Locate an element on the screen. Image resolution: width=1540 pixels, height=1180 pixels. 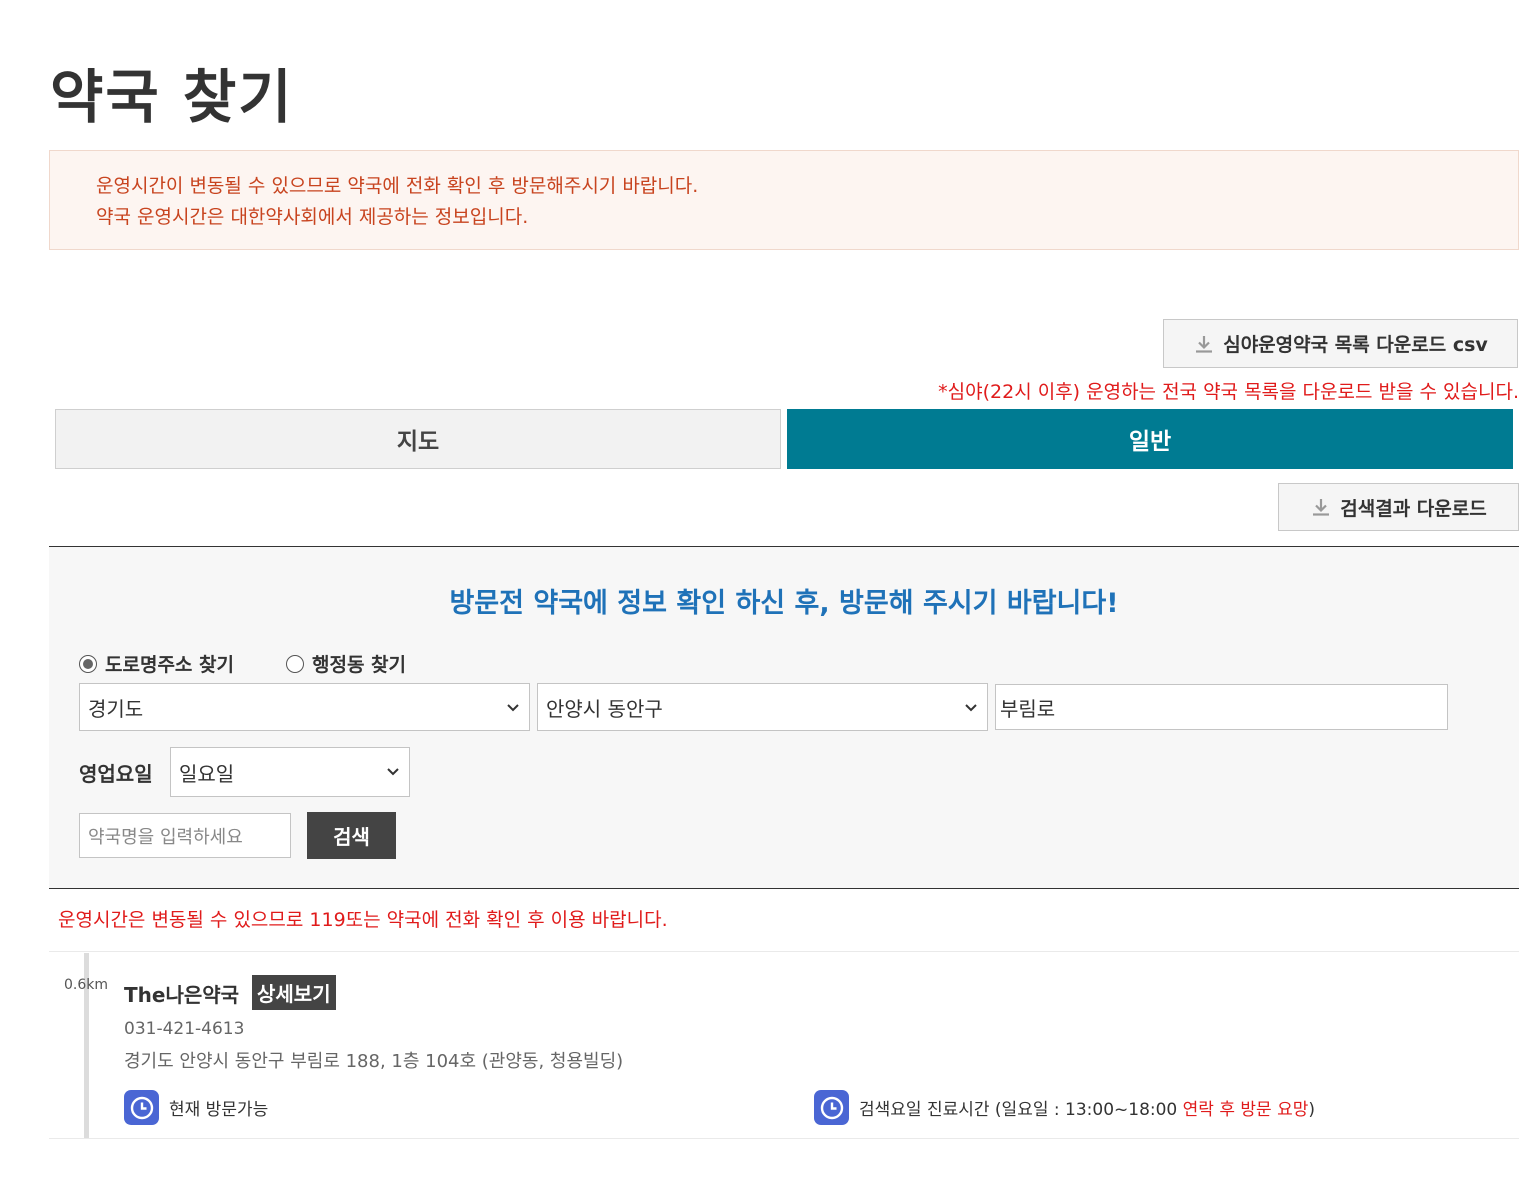
hours-prefix: 검색요일 진료시간 (일요일 : 13:00~18:00 is located at coordinates (1021, 1110).